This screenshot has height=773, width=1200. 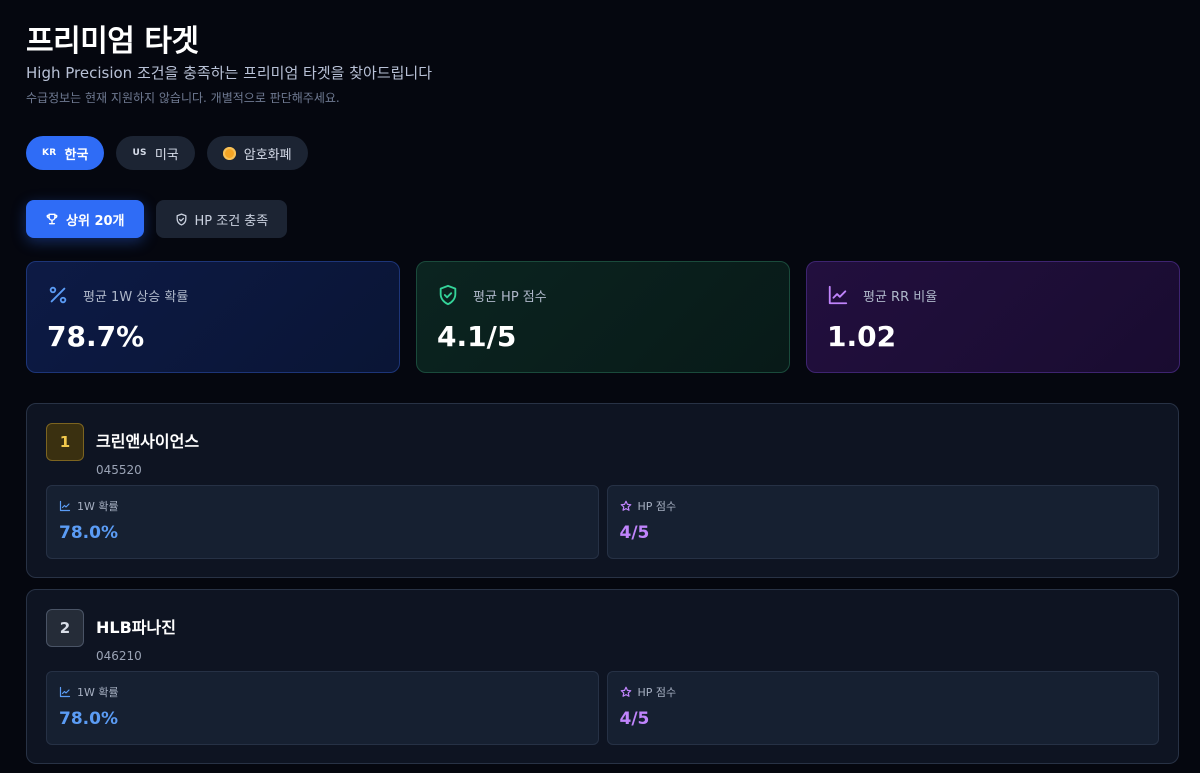 I want to click on market-selector: KR 한국 US 미국 암호화폐, so click(x=167, y=153).